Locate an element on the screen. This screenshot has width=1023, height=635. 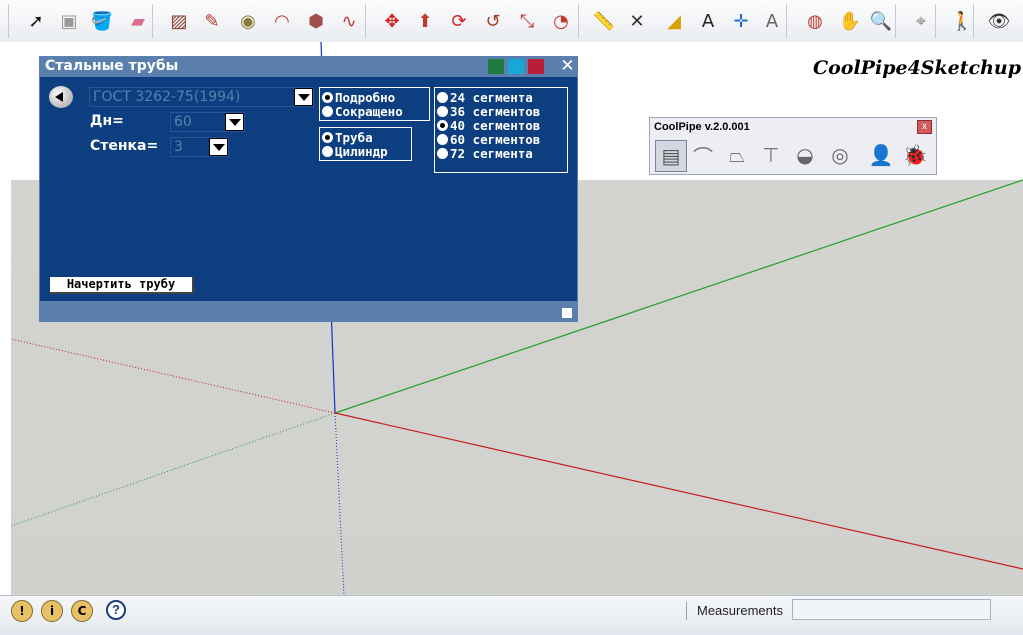
dimension-icon: ✕ is located at coordinates (637, 21).